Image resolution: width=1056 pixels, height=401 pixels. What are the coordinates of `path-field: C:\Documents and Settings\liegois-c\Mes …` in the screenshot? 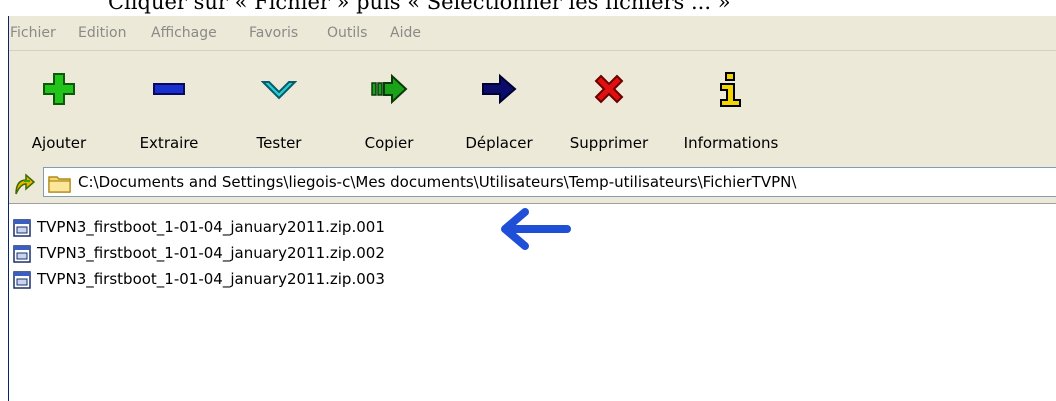 It's located at (549, 182).